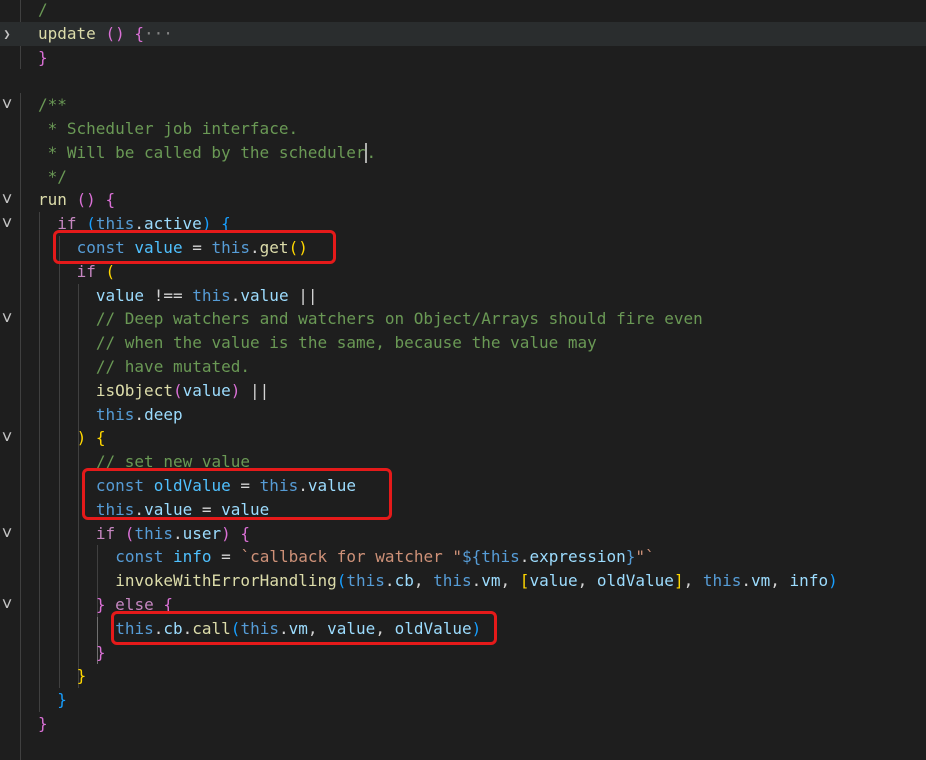 The image size is (926, 760). Describe the element at coordinates (139, 557) in the screenshot. I see `code-token: const` at that location.